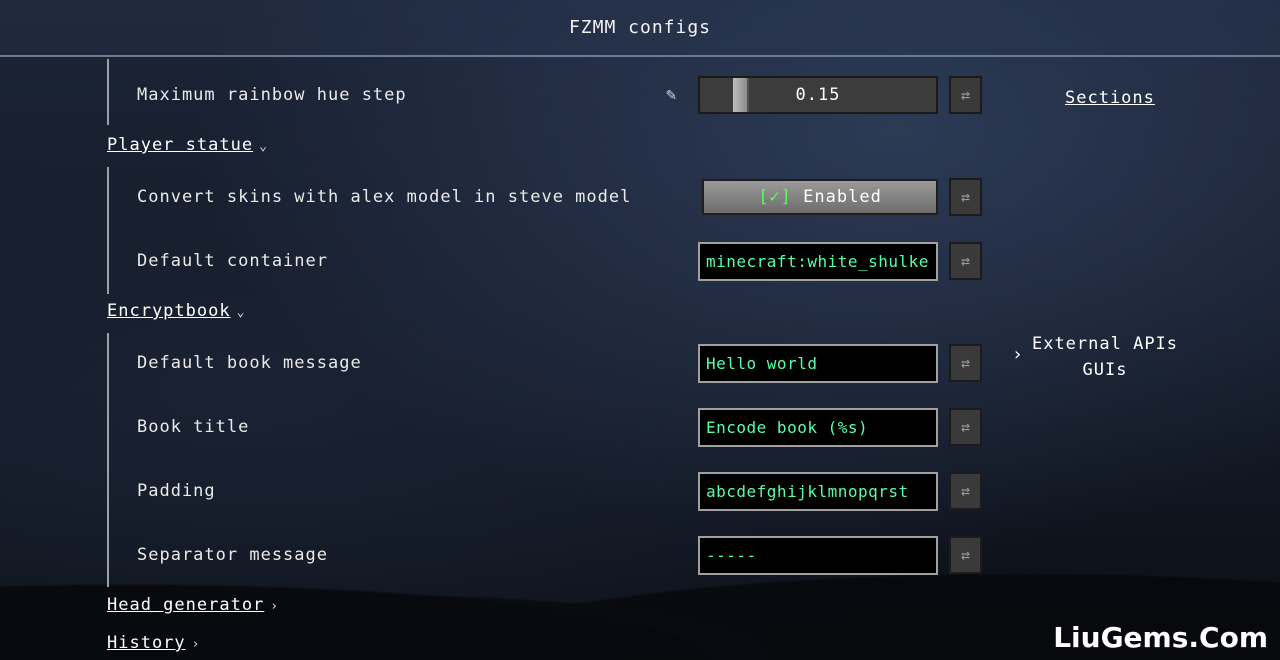 Image resolution: width=1280 pixels, height=660 pixels. Describe the element at coordinates (775, 197) in the screenshot. I see `checkmark-icon: [✓]` at that location.